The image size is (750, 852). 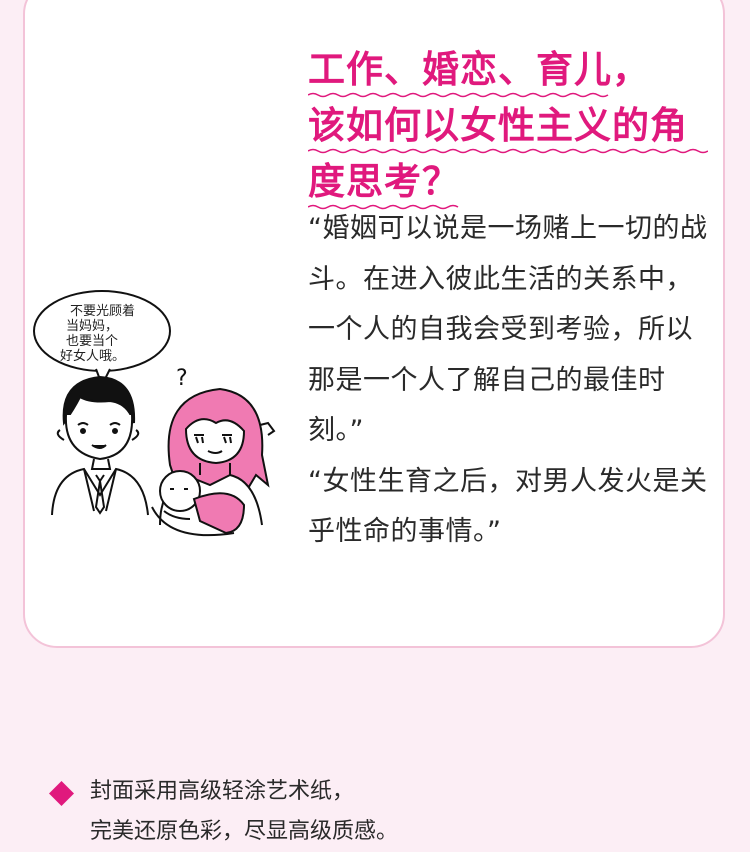 I want to click on quote-paragraph-2: “女性生育之后，对男人发火是关乎性命的事情。”, so click(x=508, y=506).